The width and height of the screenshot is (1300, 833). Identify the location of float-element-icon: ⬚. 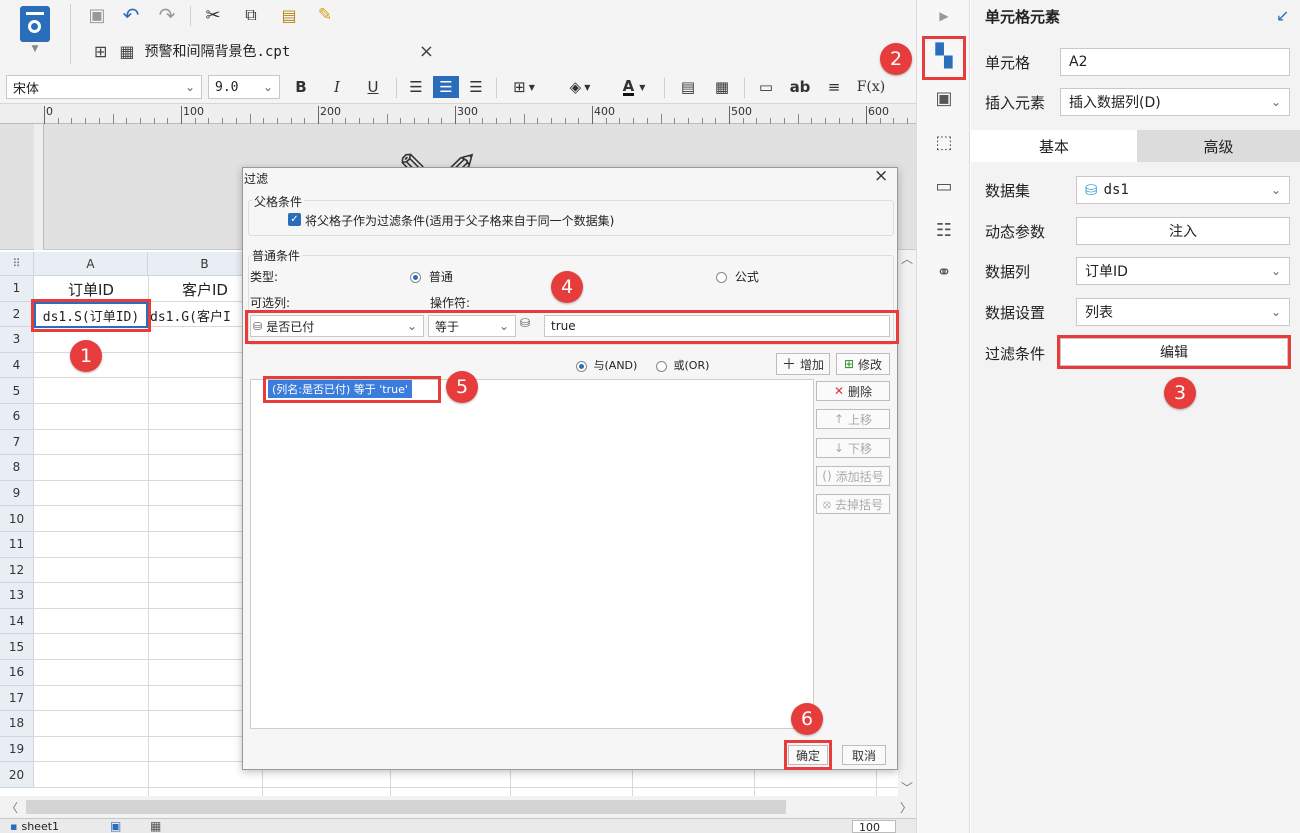
(944, 142).